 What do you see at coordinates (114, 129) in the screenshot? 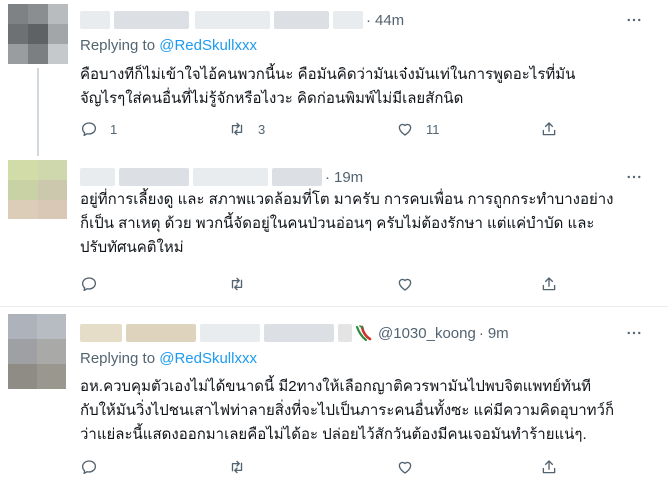
I see `reply-count: 1` at bounding box center [114, 129].